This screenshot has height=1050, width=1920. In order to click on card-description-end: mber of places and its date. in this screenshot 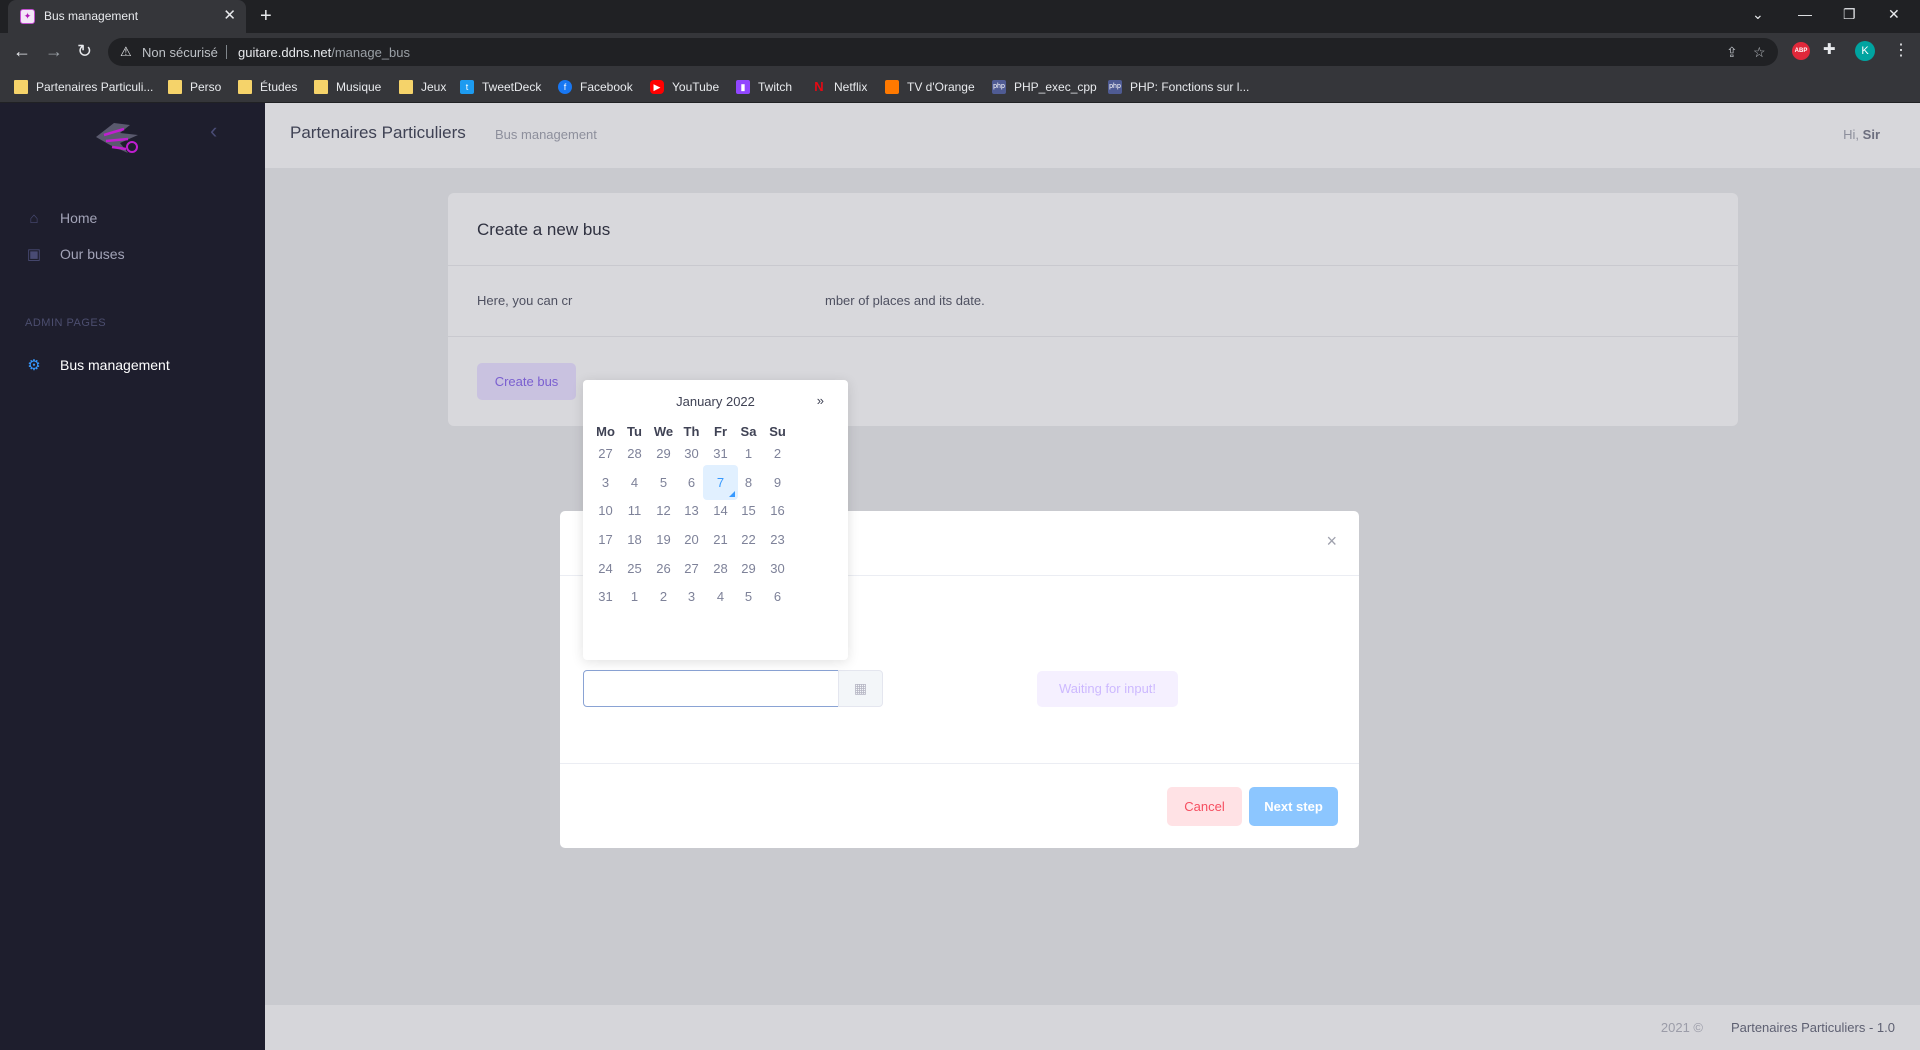, I will do `click(905, 300)`.